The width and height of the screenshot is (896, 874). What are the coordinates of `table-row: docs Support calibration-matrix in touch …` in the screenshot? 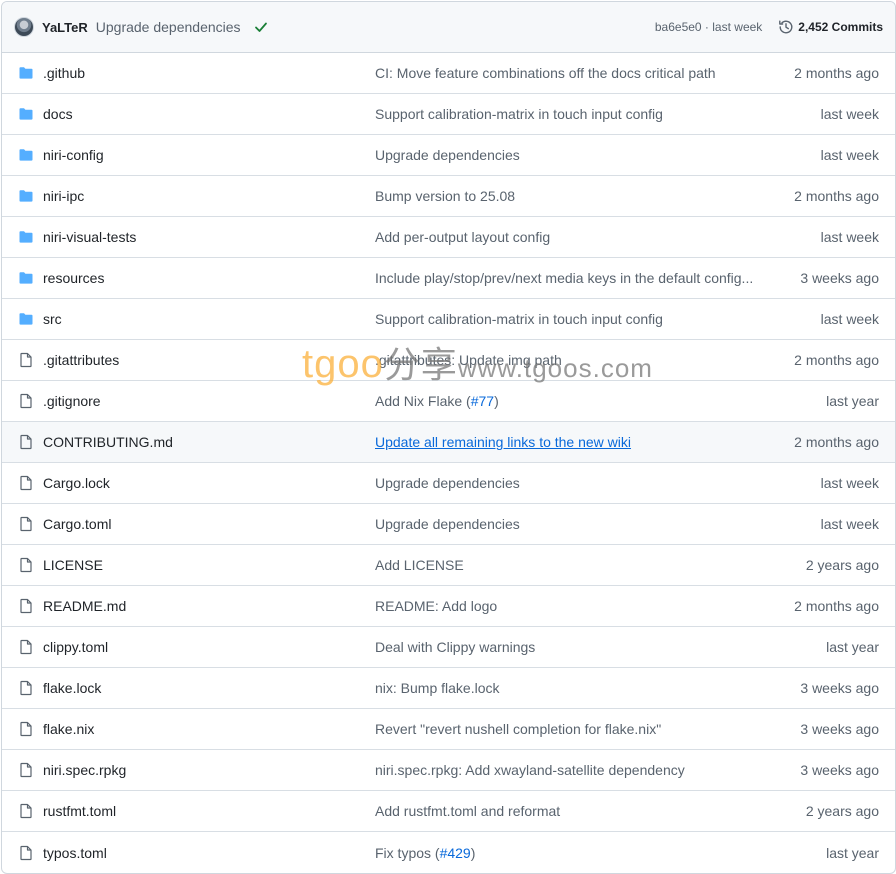 It's located at (448, 114).